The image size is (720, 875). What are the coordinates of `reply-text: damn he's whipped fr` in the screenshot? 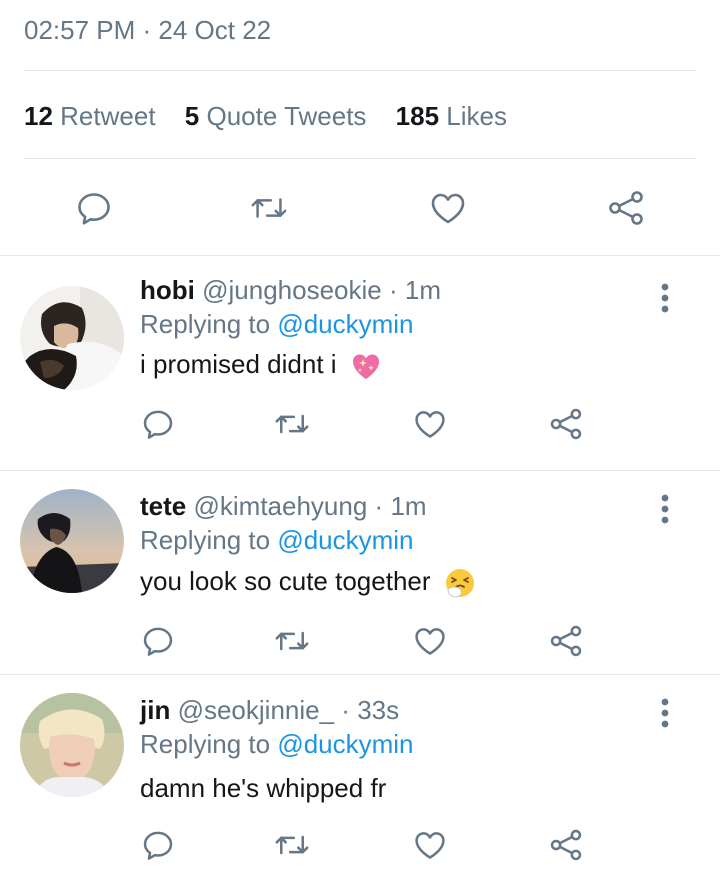 It's located at (263, 788).